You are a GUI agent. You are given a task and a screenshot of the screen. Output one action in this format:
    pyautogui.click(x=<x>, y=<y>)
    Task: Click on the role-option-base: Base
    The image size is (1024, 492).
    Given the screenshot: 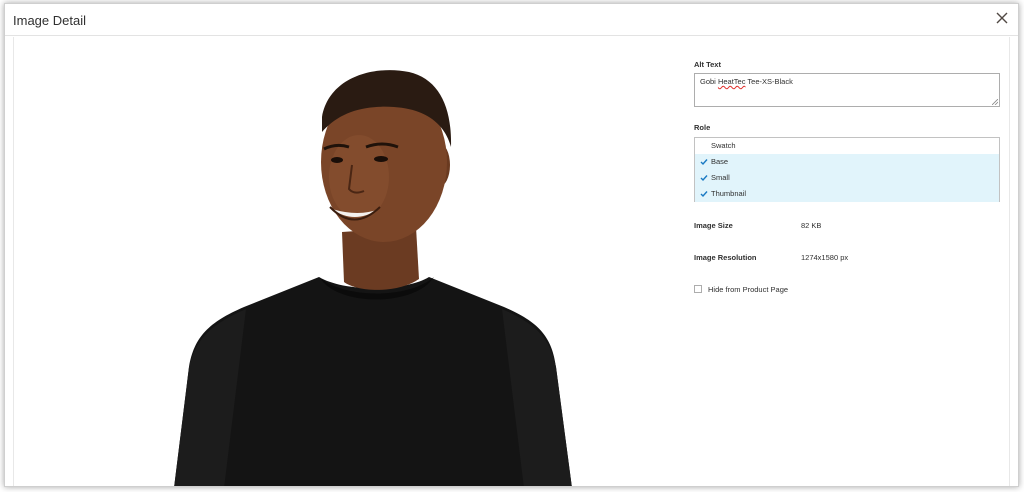 What is the action you would take?
    pyautogui.click(x=847, y=162)
    